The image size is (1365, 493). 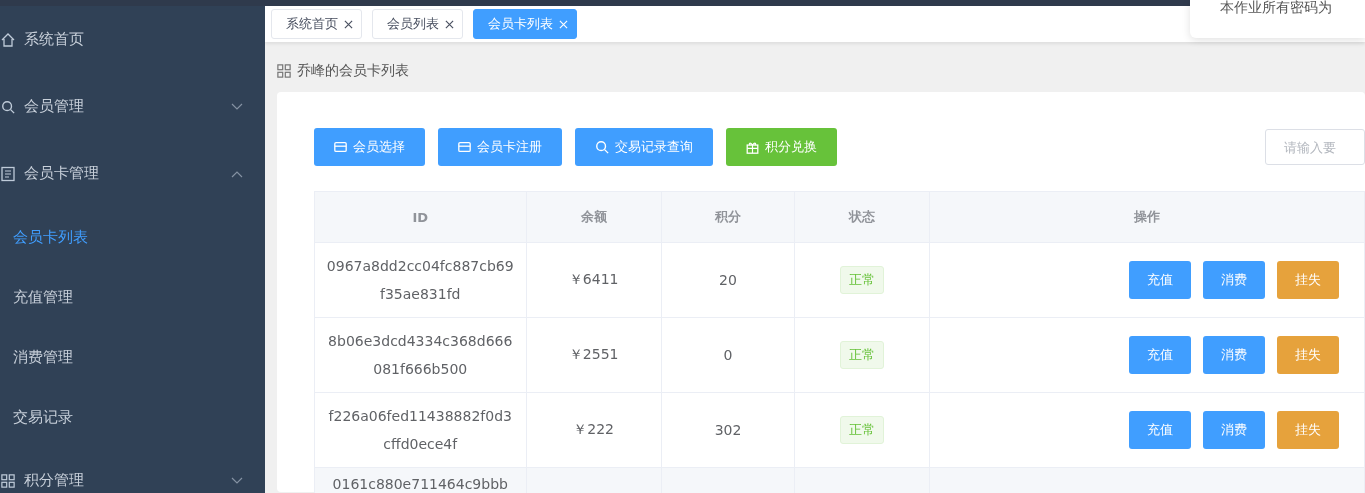 I want to click on document-icon, so click(x=8, y=173).